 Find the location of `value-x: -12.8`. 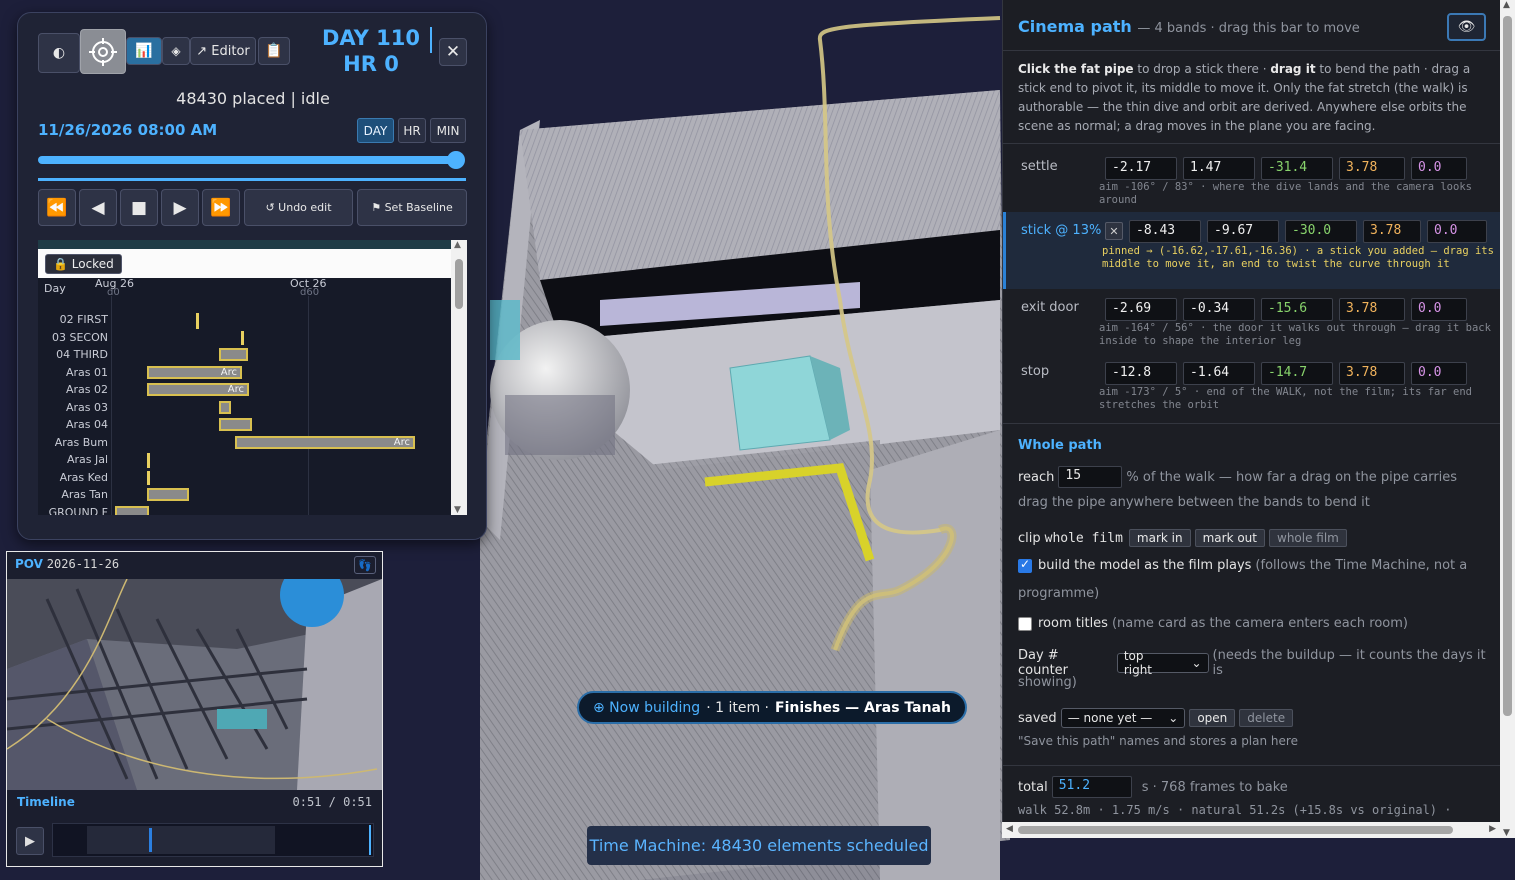

value-x: -12.8 is located at coordinates (1141, 373).